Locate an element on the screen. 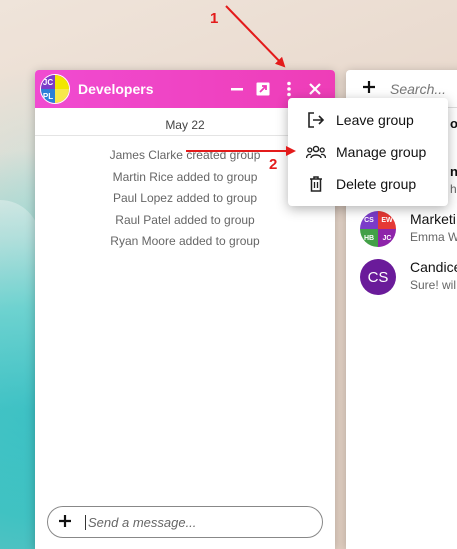 The height and width of the screenshot is (549, 457). message-composer is located at coordinates (185, 522).